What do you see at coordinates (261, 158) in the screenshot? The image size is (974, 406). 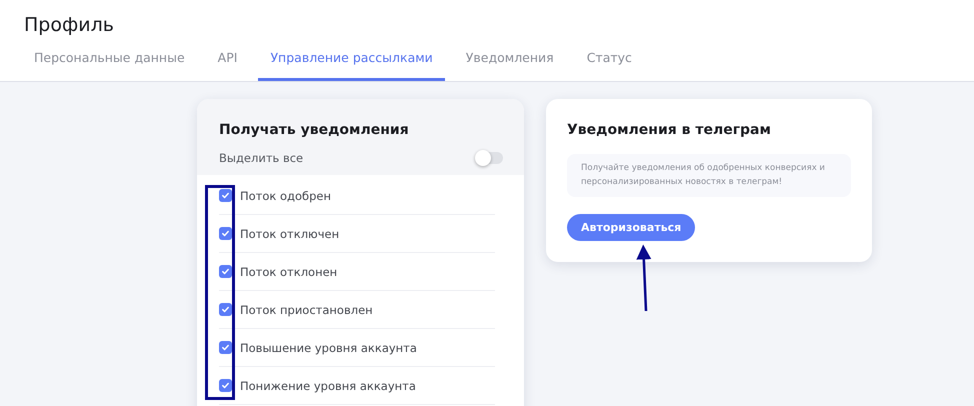 I see `select-all-label: Выделить все` at bounding box center [261, 158].